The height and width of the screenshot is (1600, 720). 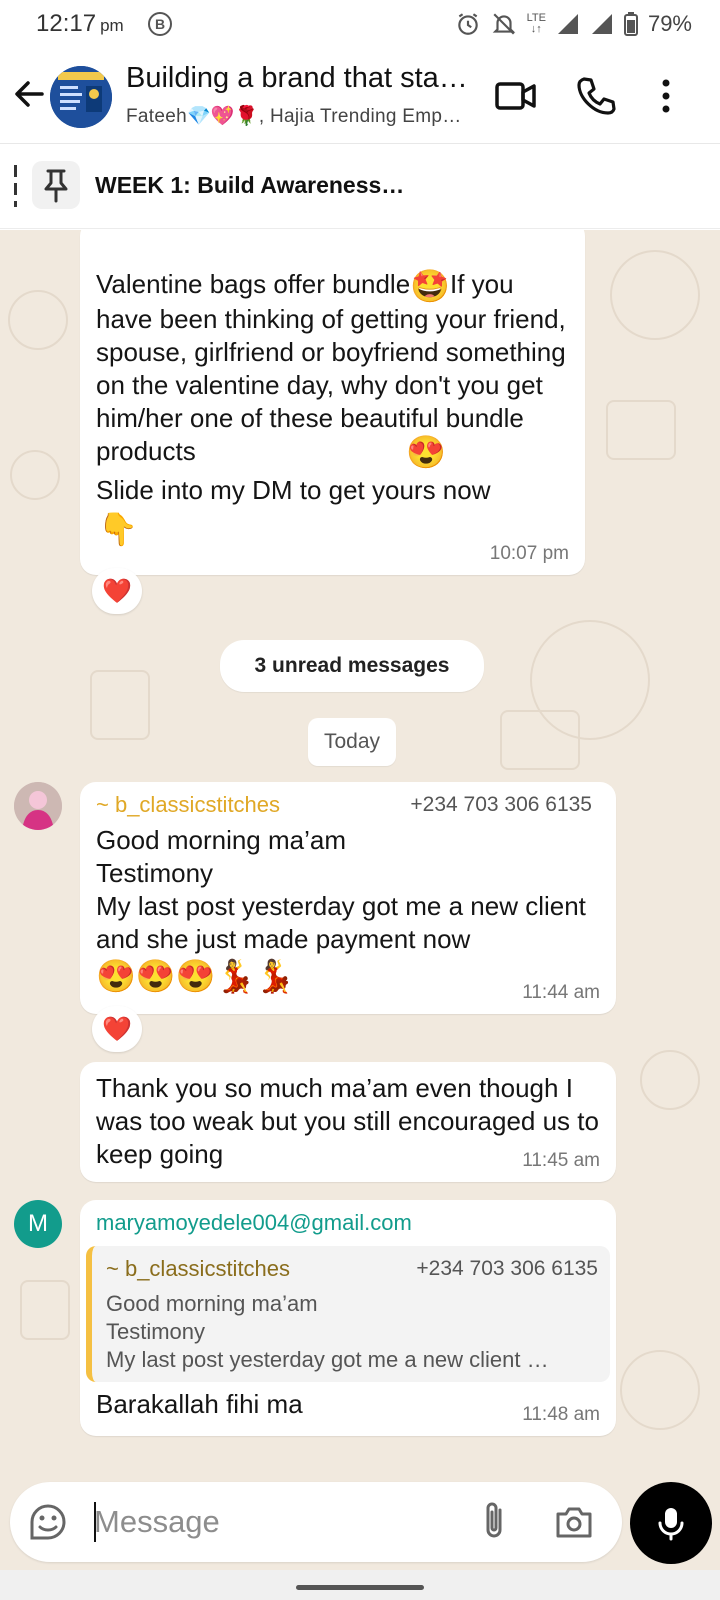 I want to click on voice-record-button, so click(x=671, y=1523).